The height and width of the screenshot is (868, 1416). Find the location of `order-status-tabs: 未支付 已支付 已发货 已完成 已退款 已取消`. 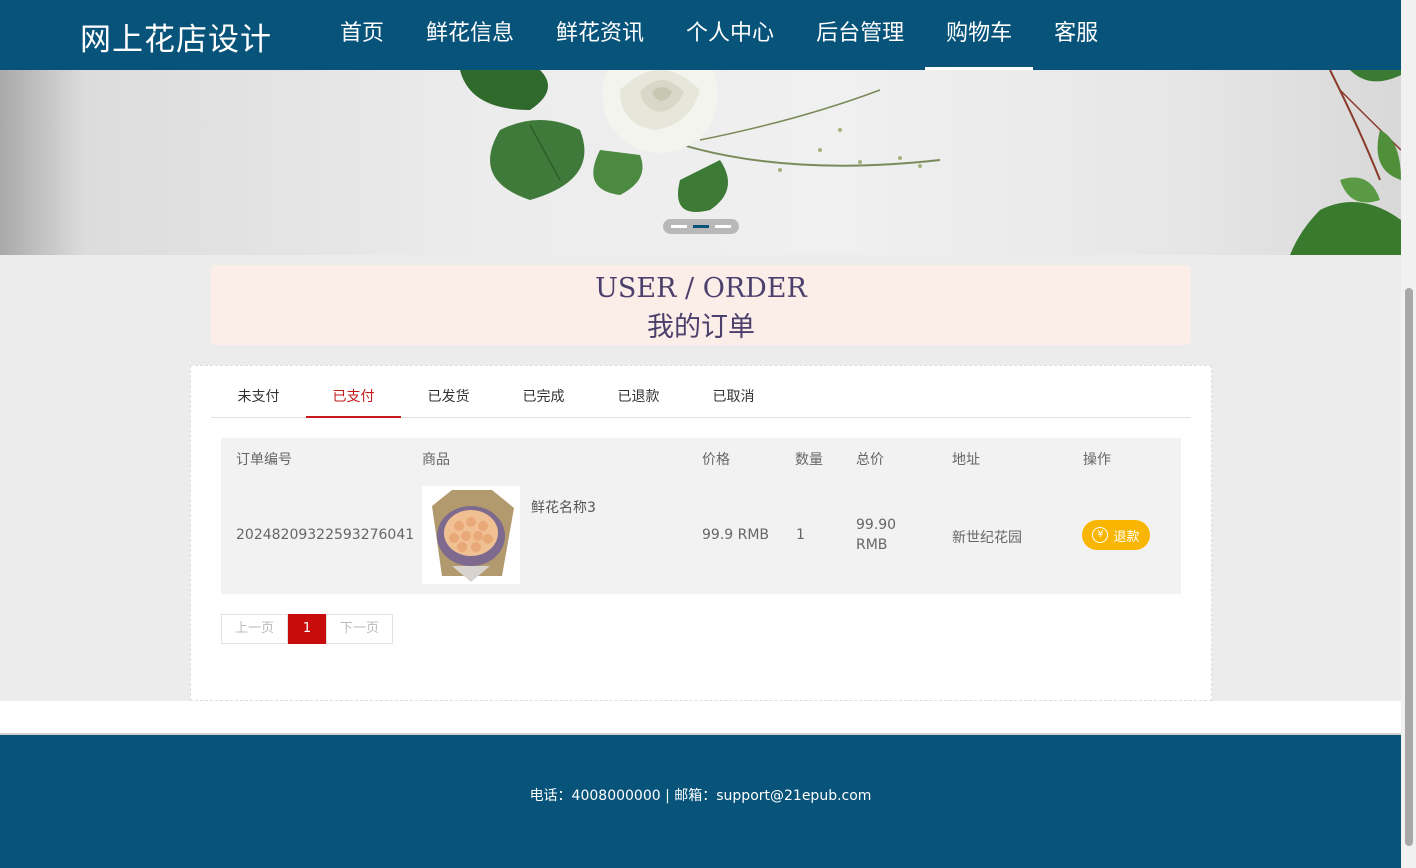

order-status-tabs: 未支付 已支付 已发货 已完成 已退款 已取消 is located at coordinates (701, 399).